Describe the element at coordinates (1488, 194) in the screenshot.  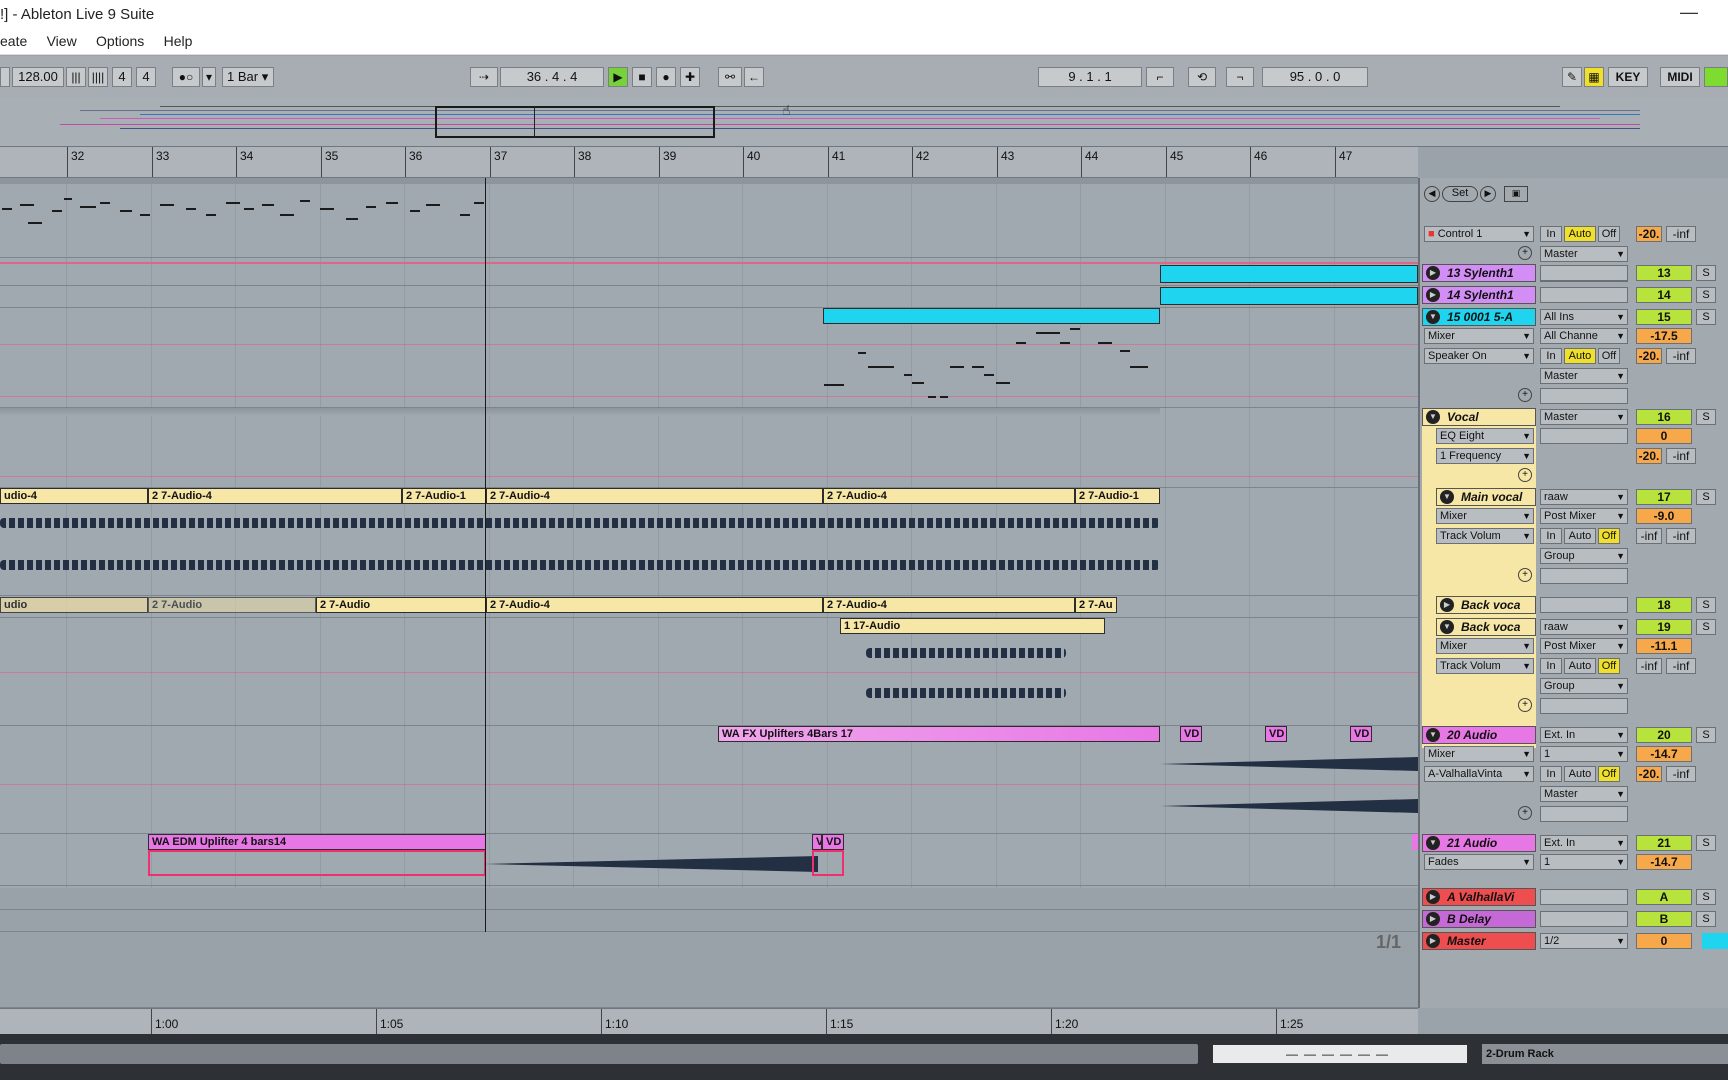
I see `next-locator-icon: ▶` at that location.